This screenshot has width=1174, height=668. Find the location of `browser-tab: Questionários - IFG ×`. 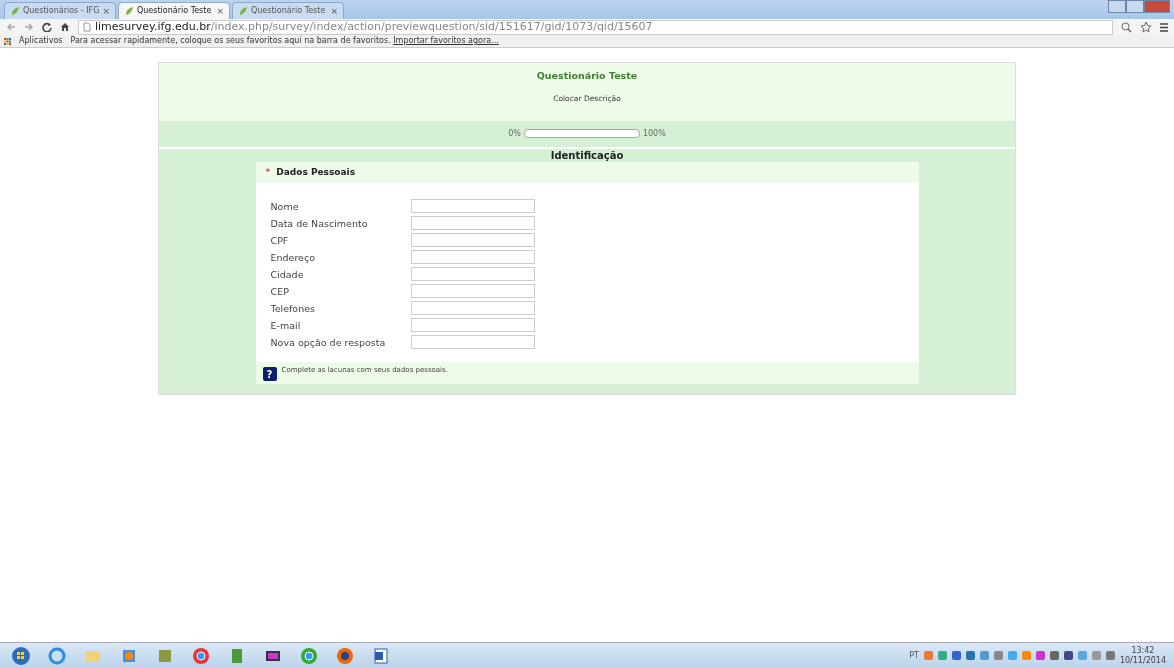

browser-tab: Questionários - IFG × is located at coordinates (60, 10).